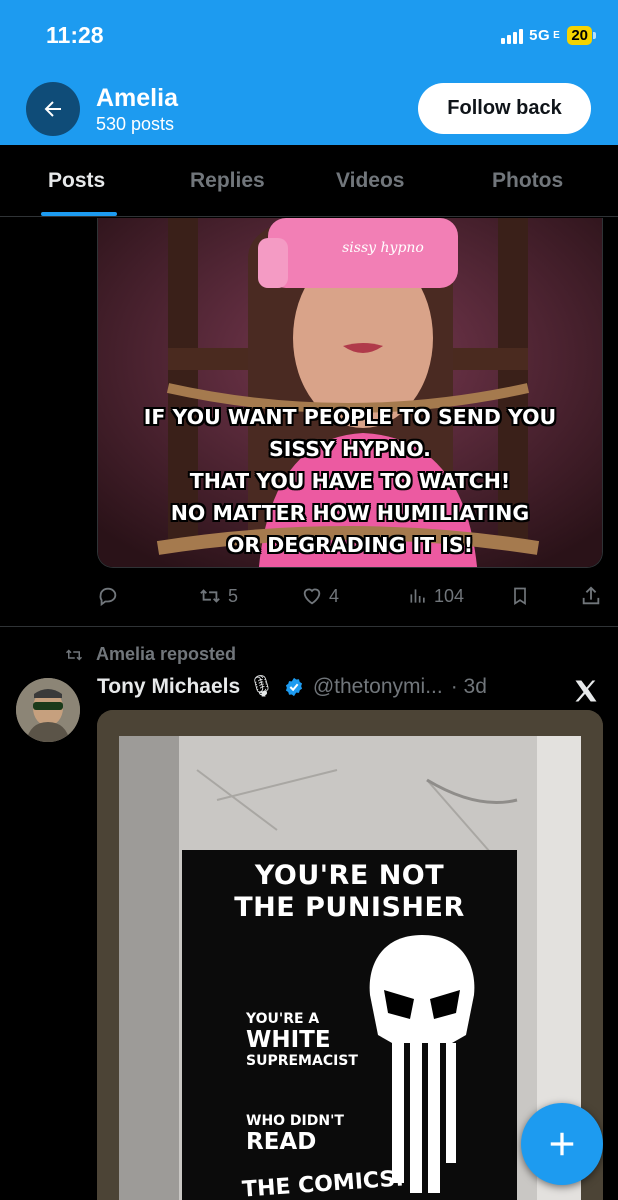 The height and width of the screenshot is (1200, 618). I want to click on back-arrow-icon, so click(52, 109).